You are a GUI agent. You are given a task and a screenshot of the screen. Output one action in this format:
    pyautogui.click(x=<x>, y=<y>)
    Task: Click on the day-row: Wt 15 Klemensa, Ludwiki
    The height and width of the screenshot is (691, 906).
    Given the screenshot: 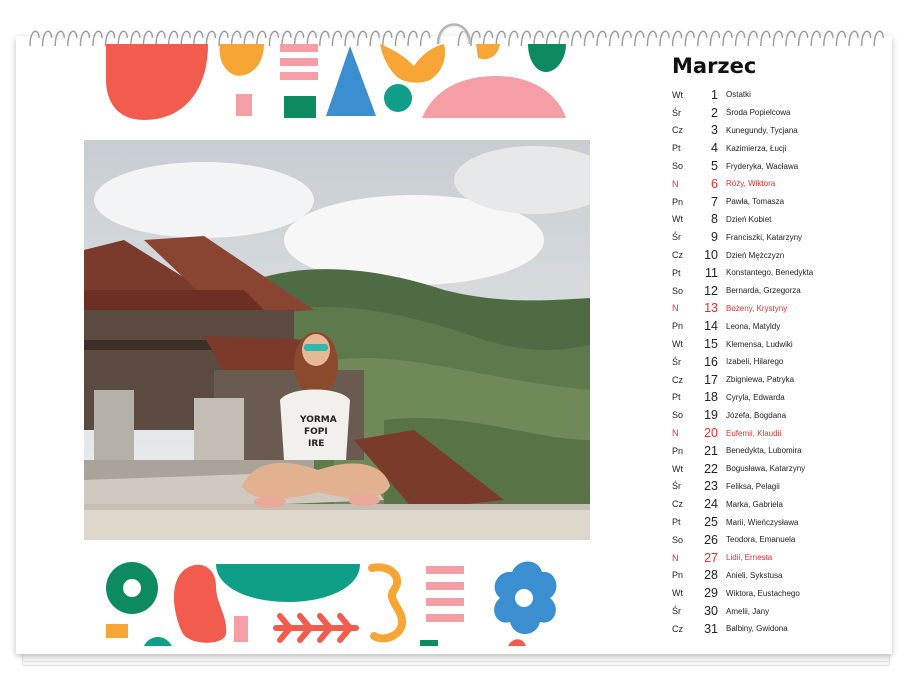 What is the action you would take?
    pyautogui.click(x=777, y=344)
    